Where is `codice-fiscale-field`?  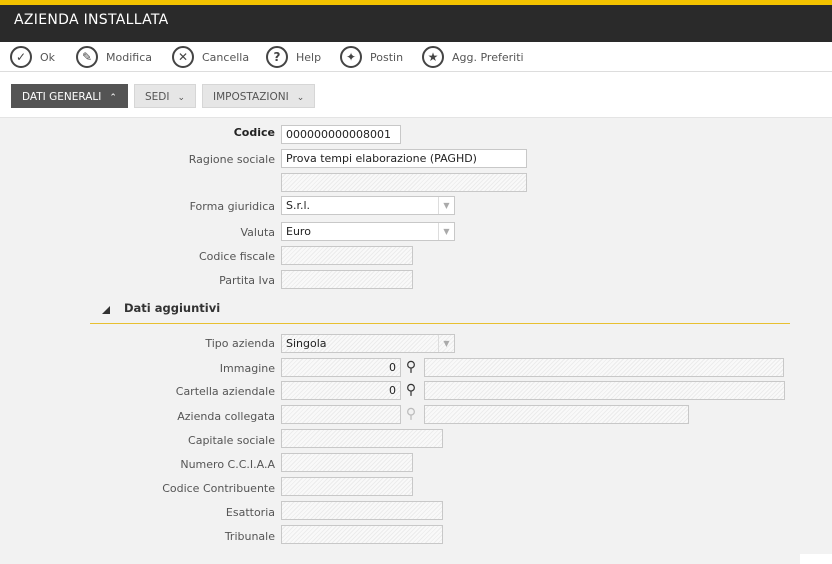
codice-fiscale-field is located at coordinates (347, 255).